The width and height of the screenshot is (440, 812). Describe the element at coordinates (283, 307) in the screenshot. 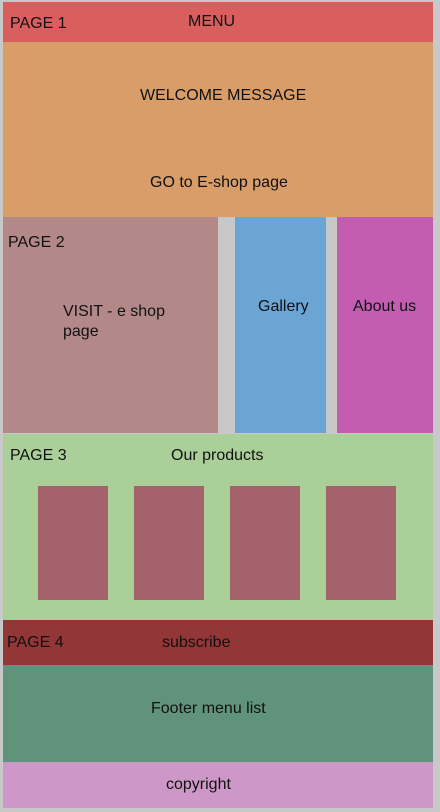

I see `gallery-link: Gallery` at that location.